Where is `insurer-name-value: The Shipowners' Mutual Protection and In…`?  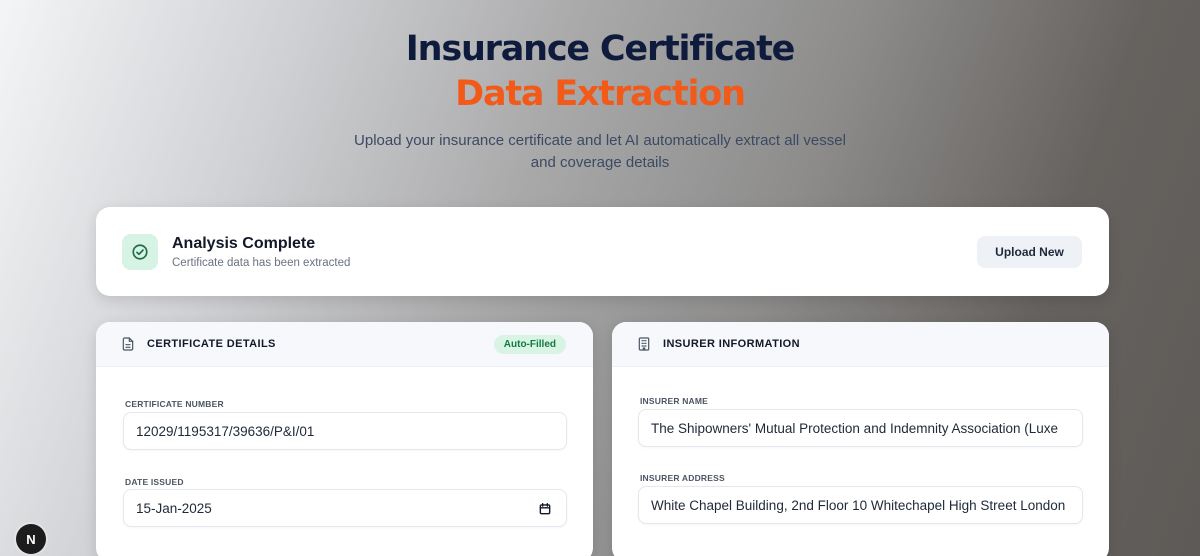 insurer-name-value: The Shipowners' Mutual Protection and In… is located at coordinates (855, 428).